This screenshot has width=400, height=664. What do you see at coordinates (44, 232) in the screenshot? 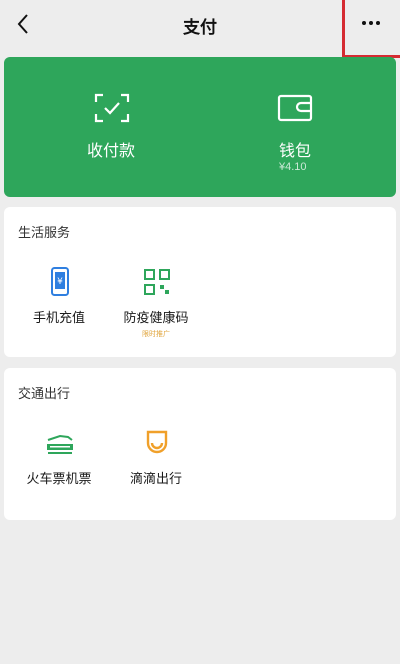
I see `section-title: 生活服务` at bounding box center [44, 232].